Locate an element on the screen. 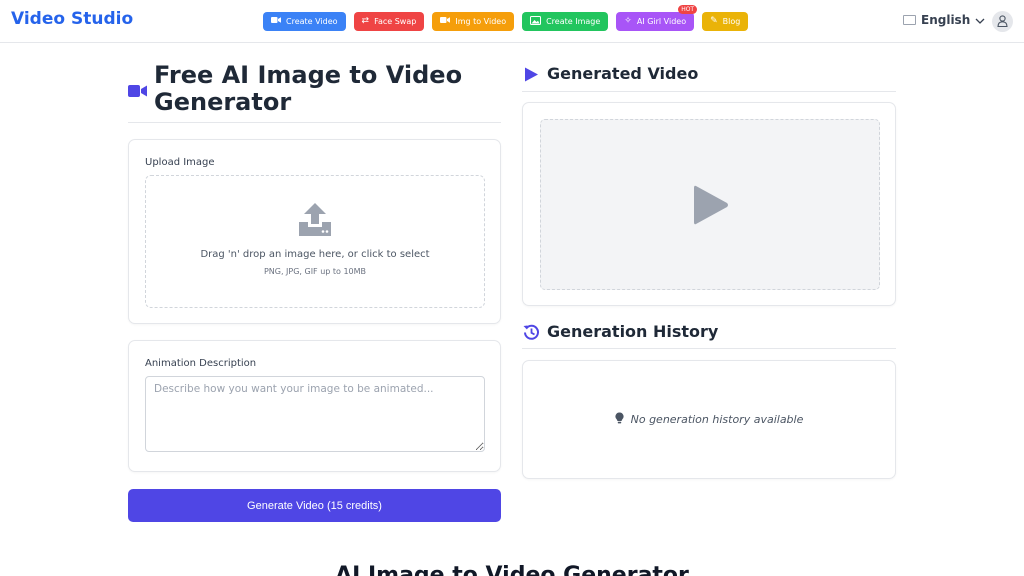 This screenshot has width=1024, height=576. nav-img-to-video-label: Img to Video is located at coordinates (481, 21).